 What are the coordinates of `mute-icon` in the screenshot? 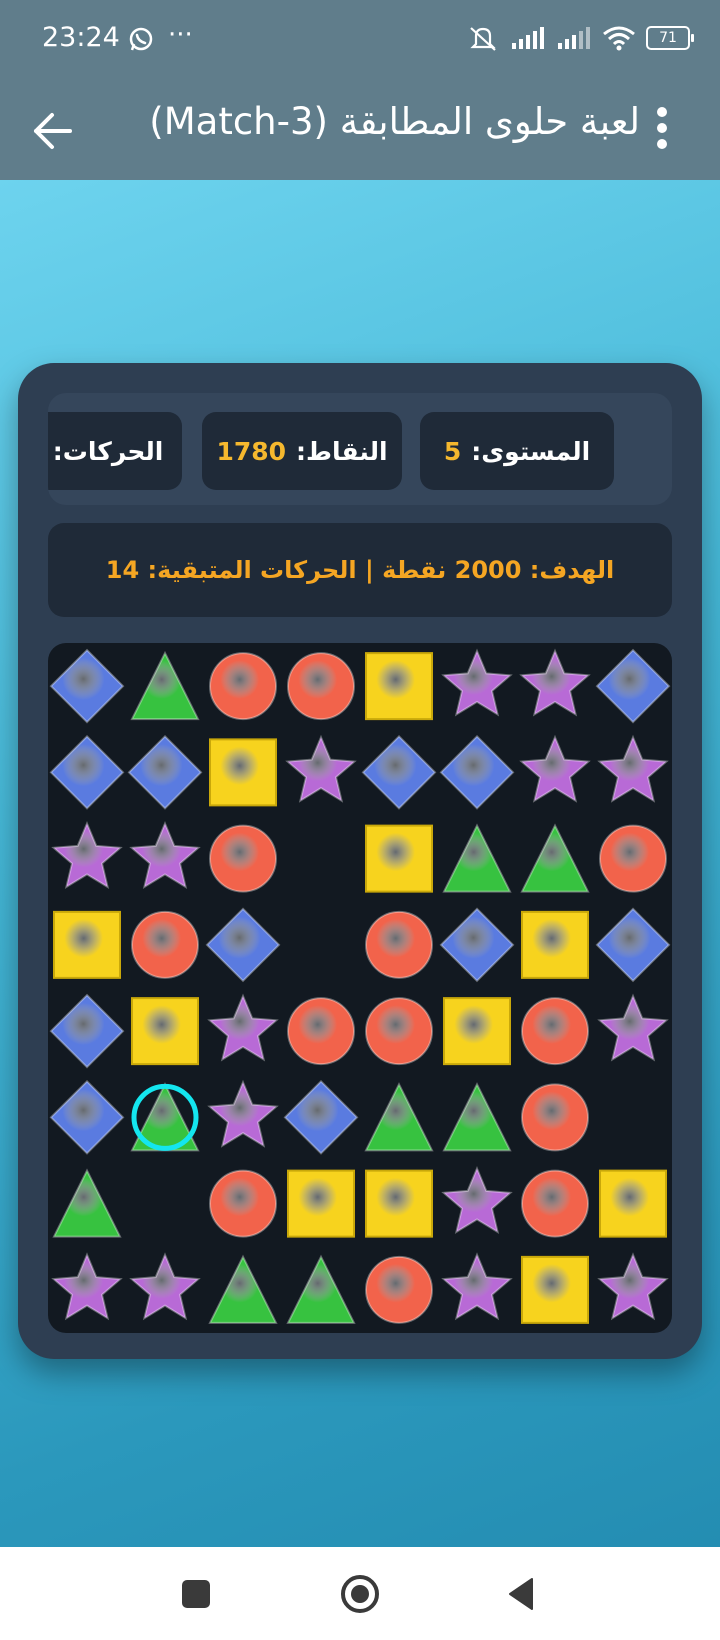 It's located at (483, 39).